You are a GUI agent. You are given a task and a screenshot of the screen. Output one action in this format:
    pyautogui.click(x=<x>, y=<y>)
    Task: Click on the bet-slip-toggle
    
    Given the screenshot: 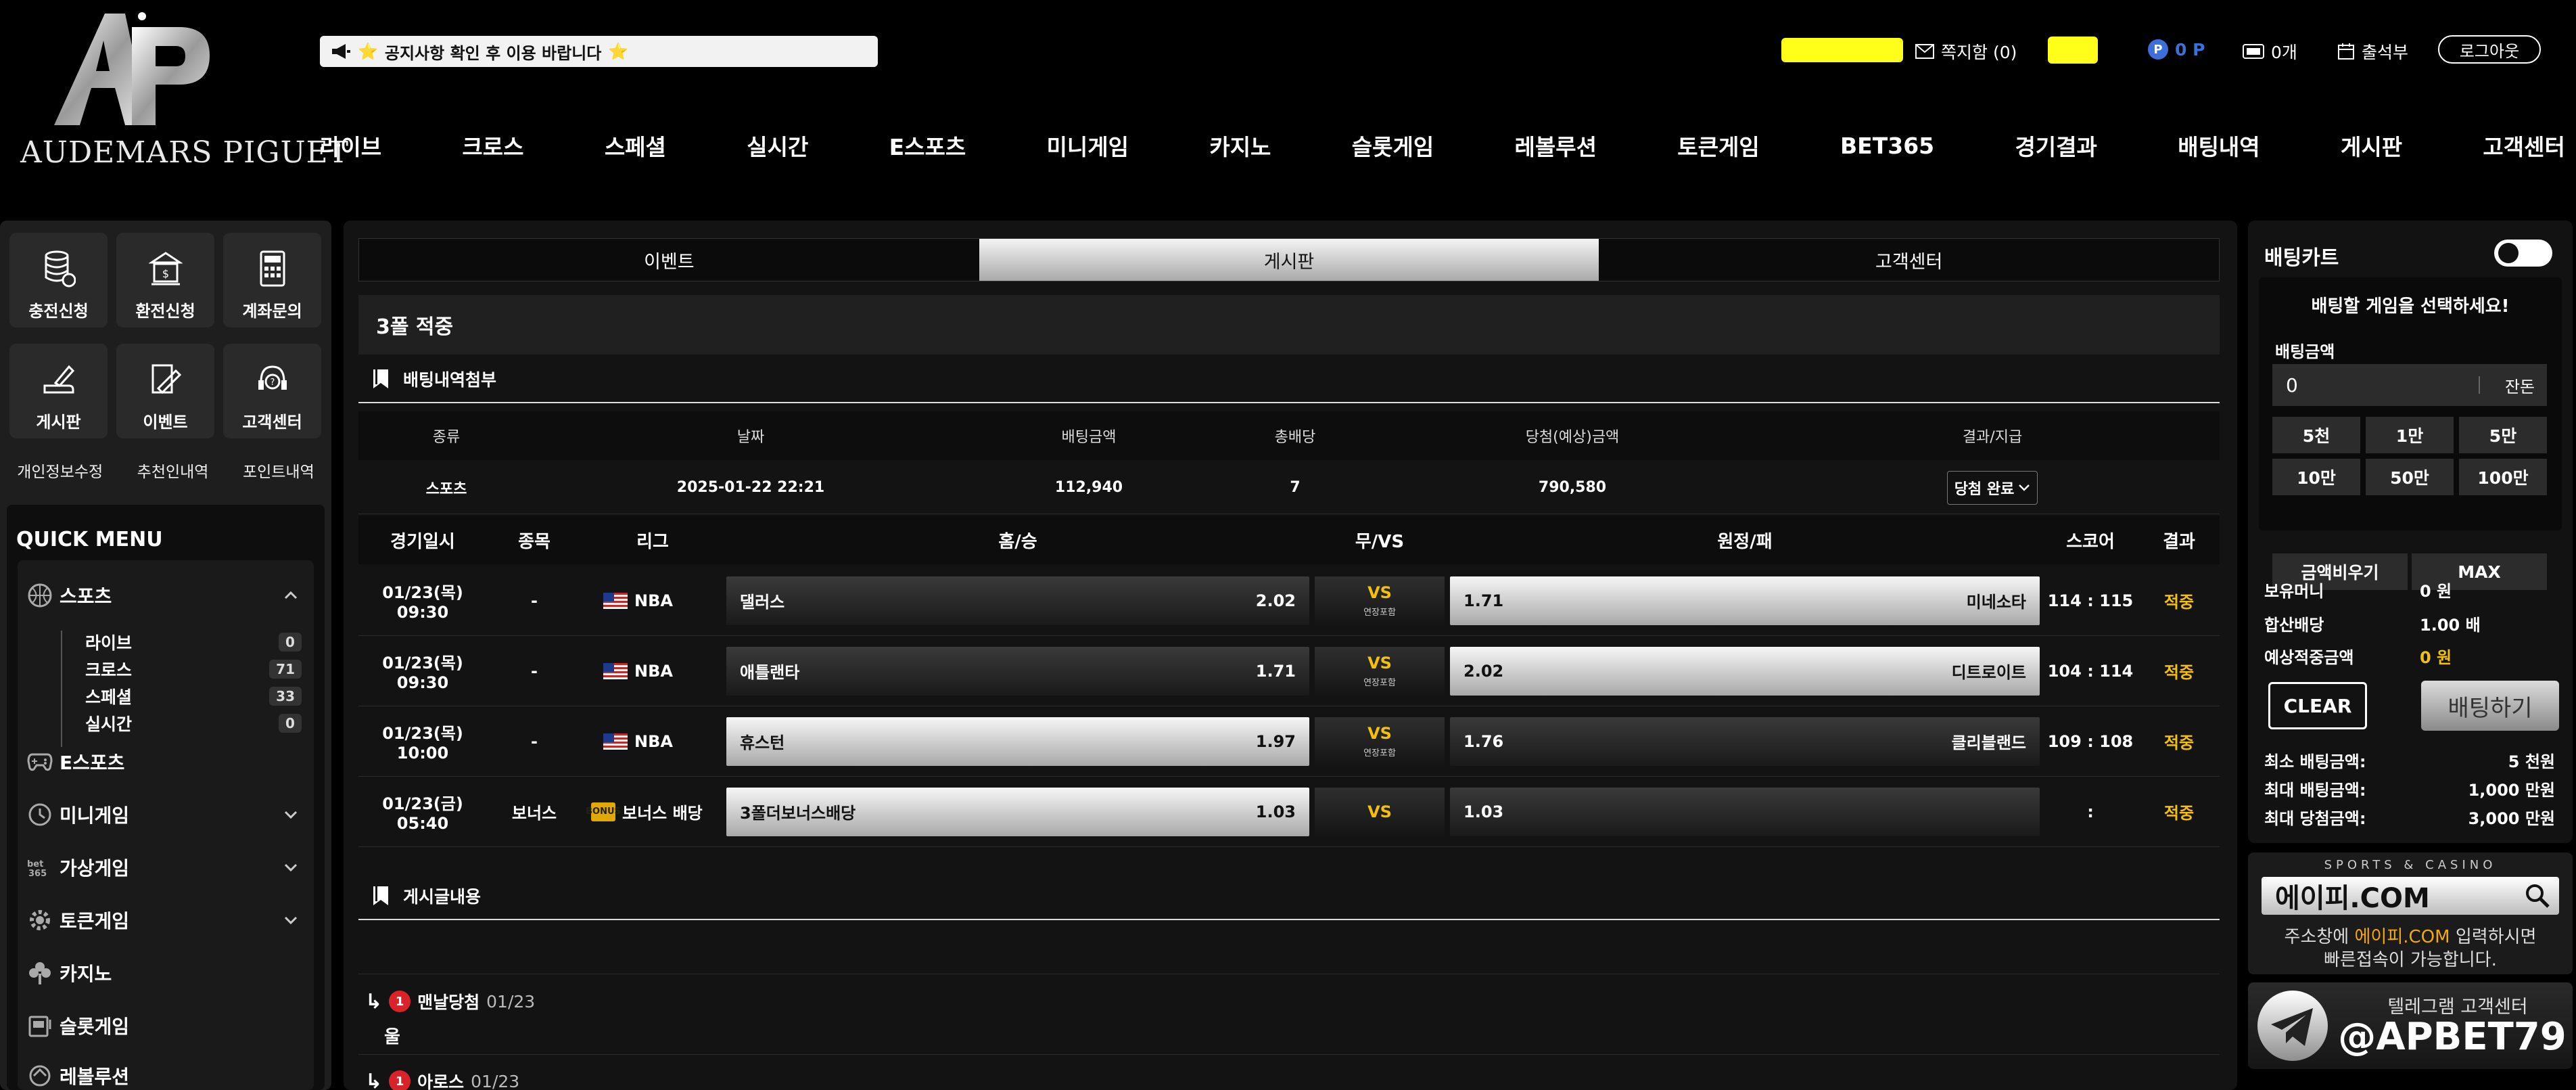 What is the action you would take?
    pyautogui.click(x=2523, y=253)
    